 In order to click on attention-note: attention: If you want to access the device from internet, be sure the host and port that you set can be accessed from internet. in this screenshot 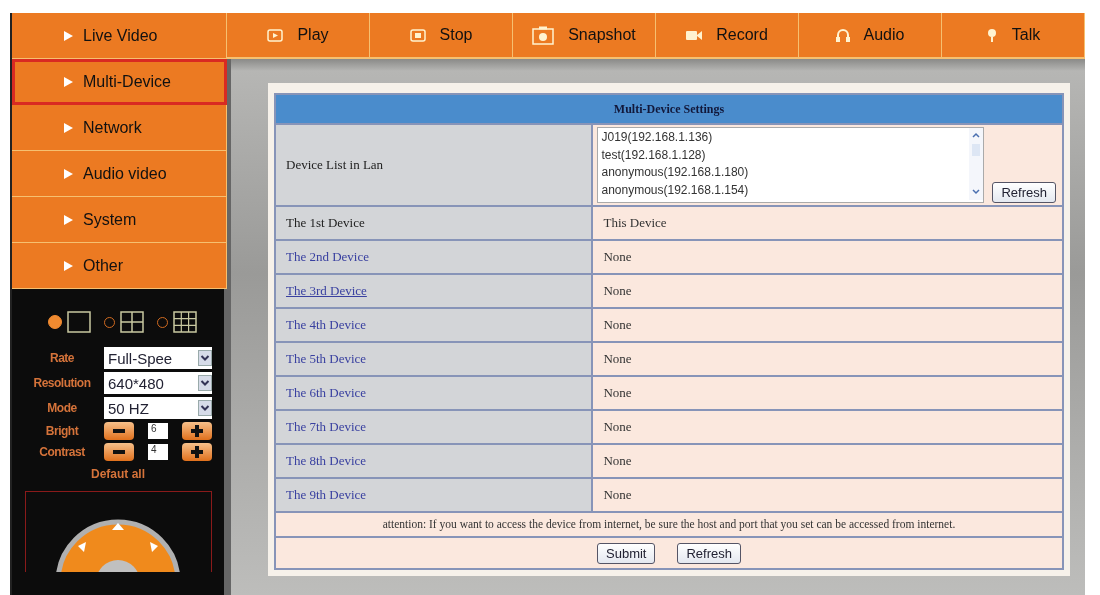, I will do `click(669, 524)`.